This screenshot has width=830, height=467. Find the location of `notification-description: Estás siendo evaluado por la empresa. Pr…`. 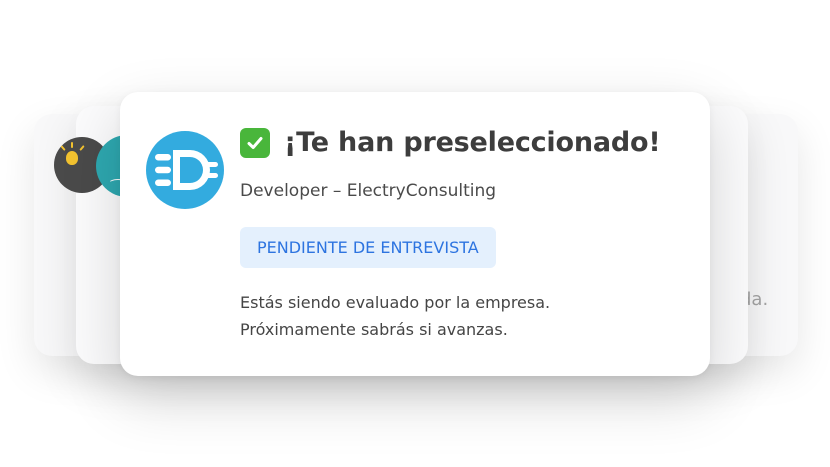

notification-description: Estás siendo evaluado por la empresa. Pr… is located at coordinates (395, 316).